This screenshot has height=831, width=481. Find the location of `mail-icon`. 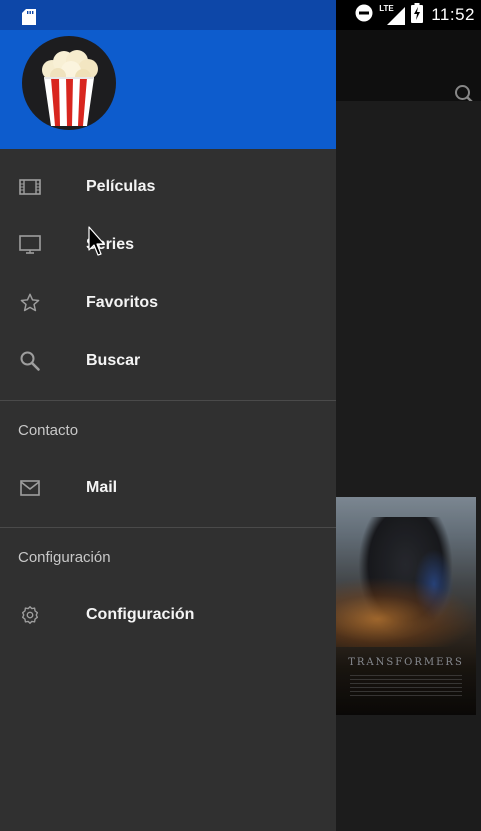

mail-icon is located at coordinates (30, 488).